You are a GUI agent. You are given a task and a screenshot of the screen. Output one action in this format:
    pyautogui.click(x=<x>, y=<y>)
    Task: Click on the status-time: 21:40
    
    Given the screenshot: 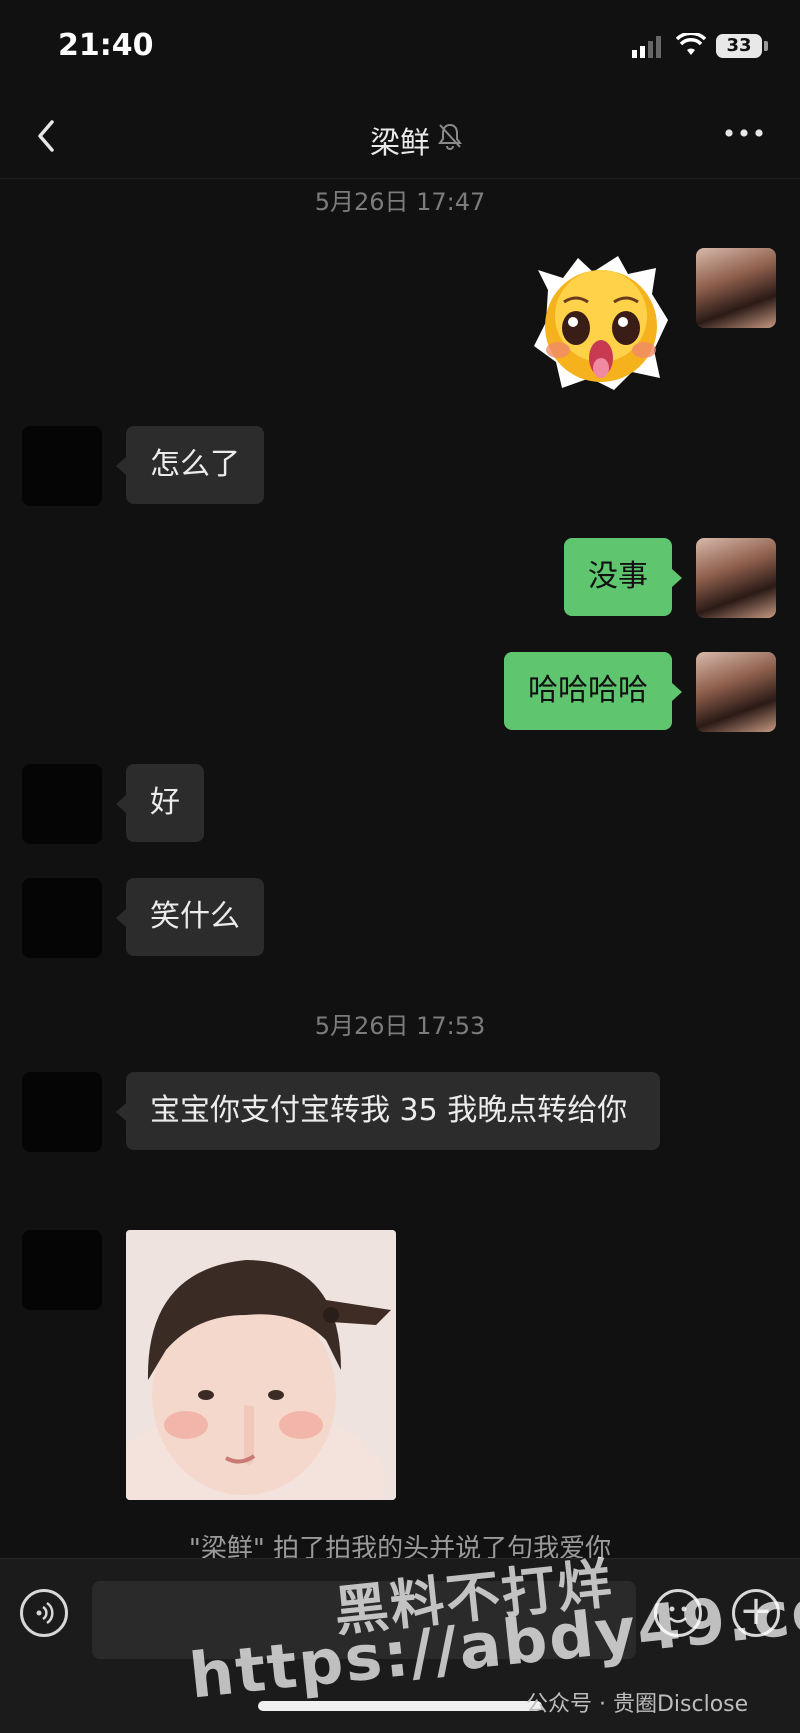 What is the action you would take?
    pyautogui.click(x=106, y=45)
    